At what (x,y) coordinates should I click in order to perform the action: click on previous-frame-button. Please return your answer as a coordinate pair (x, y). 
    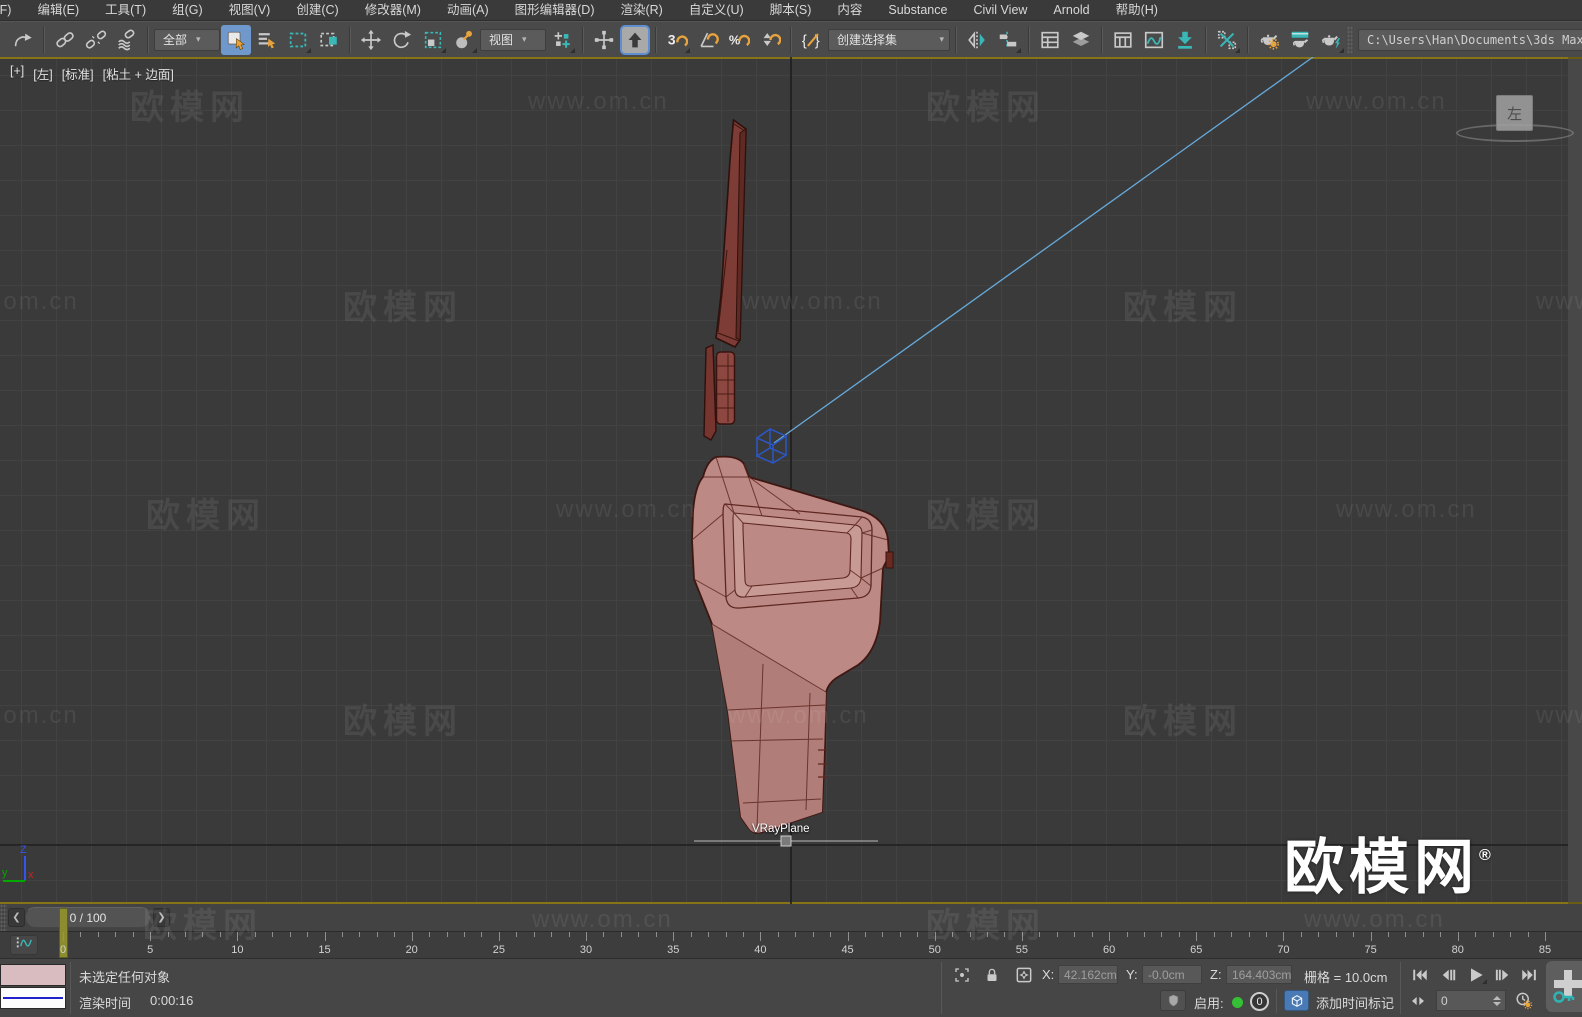
    Looking at the image, I should click on (1448, 974).